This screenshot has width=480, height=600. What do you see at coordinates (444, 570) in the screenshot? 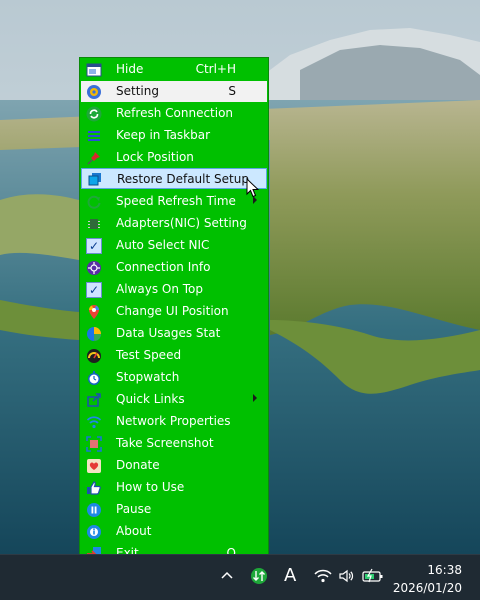
I see `clock-time: 16:38` at bounding box center [444, 570].